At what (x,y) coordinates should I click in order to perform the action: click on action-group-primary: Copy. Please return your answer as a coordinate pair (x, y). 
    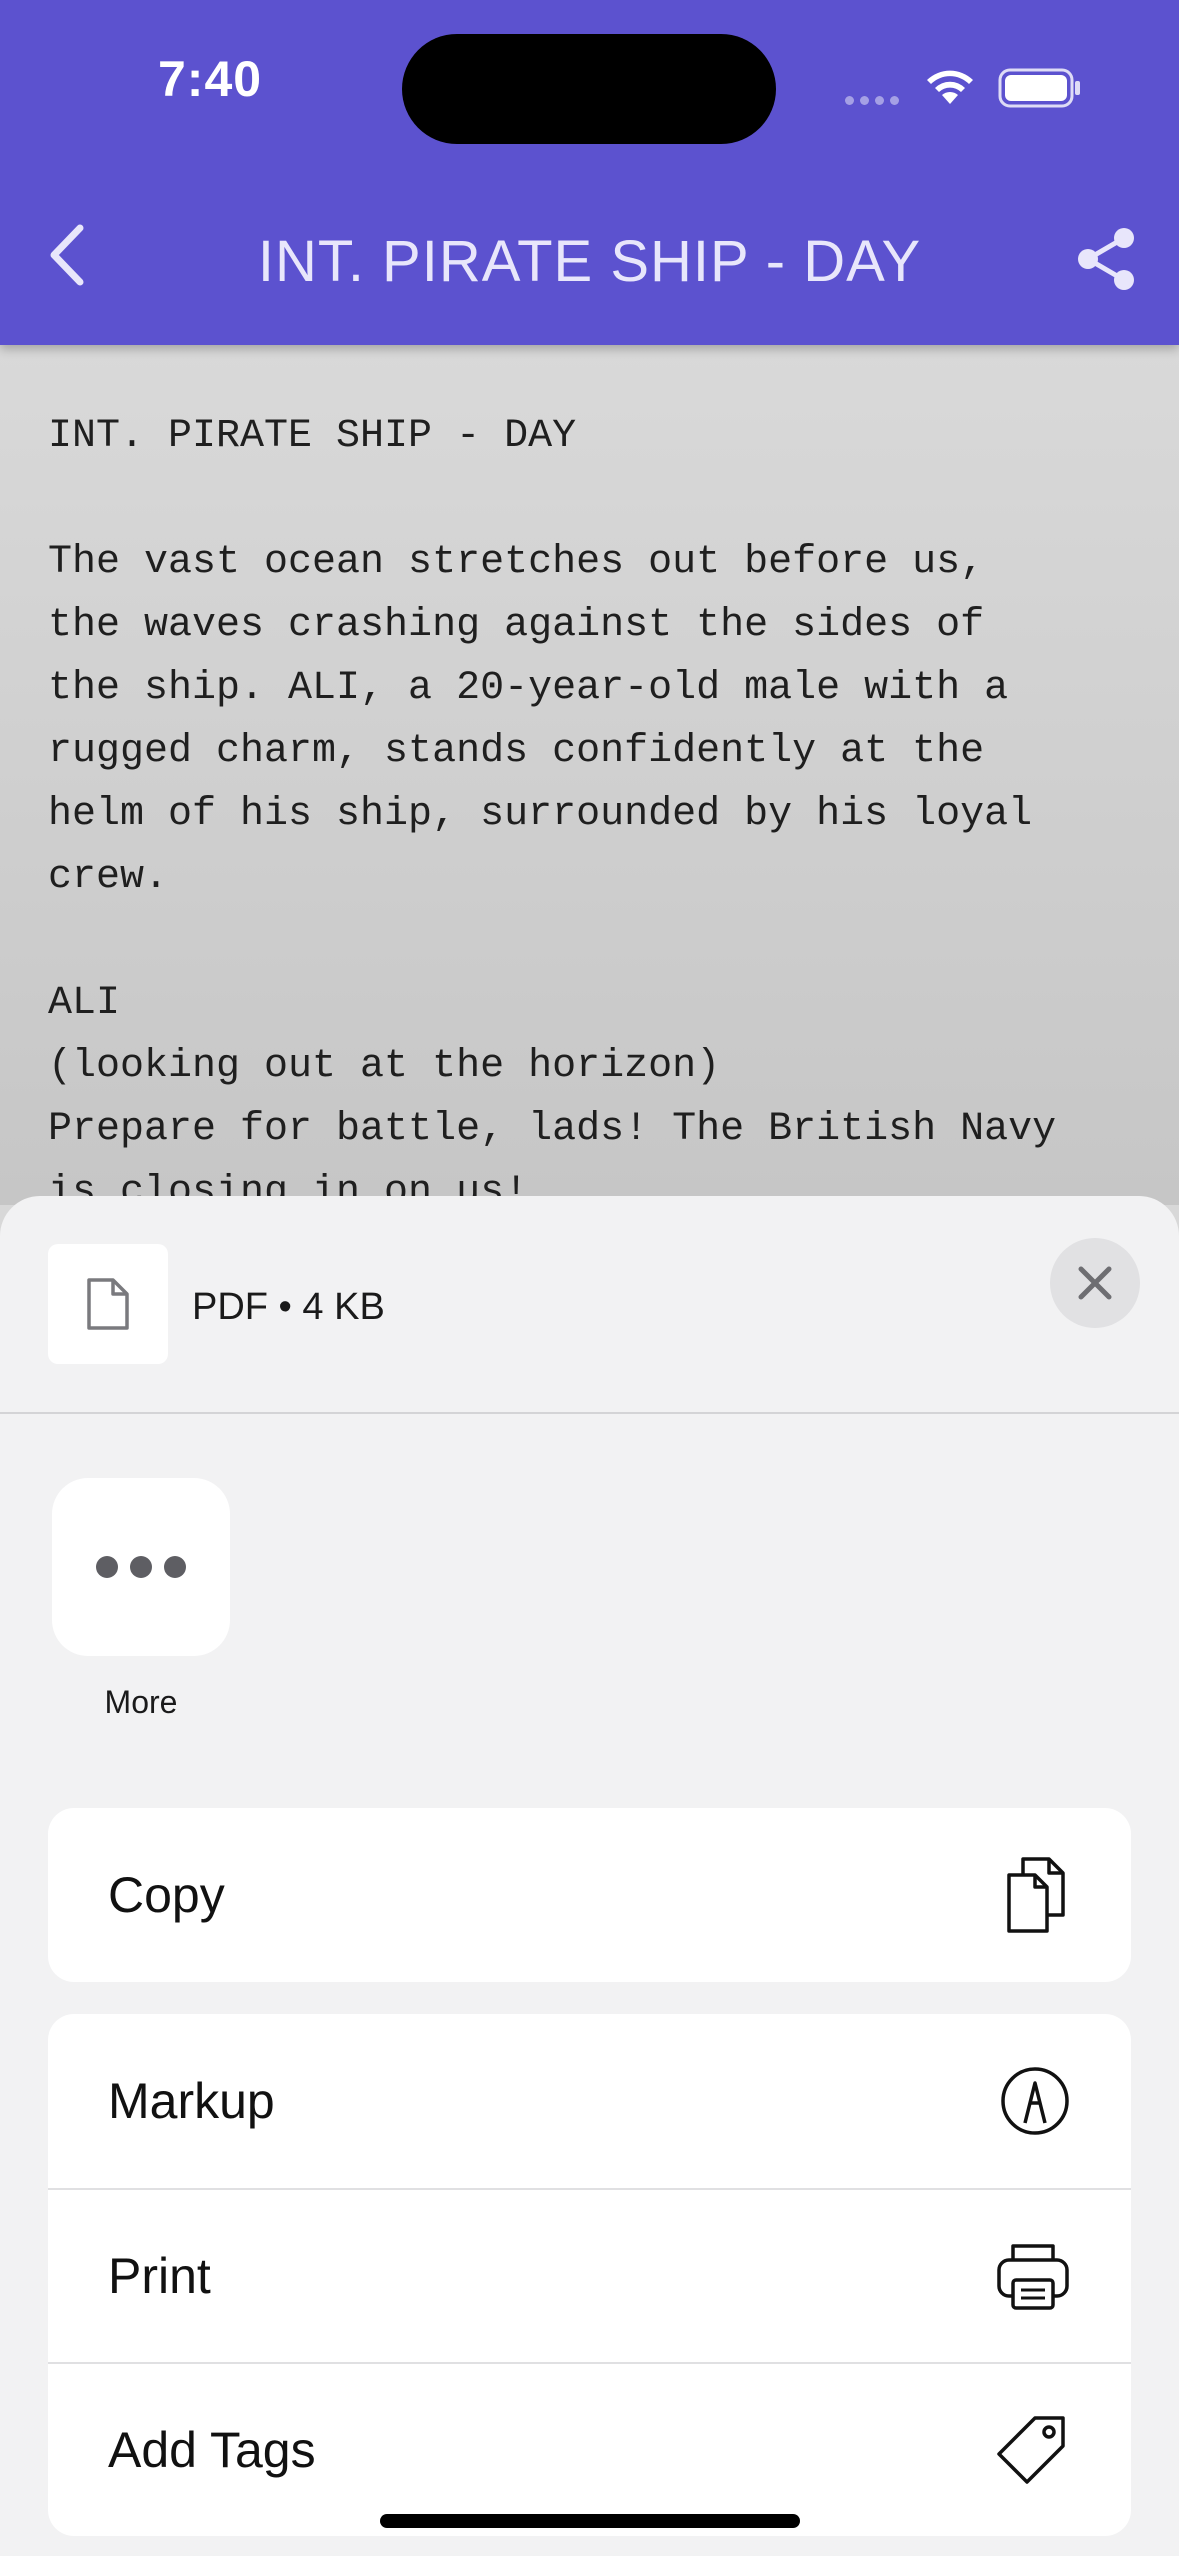
    Looking at the image, I should click on (589, 1895).